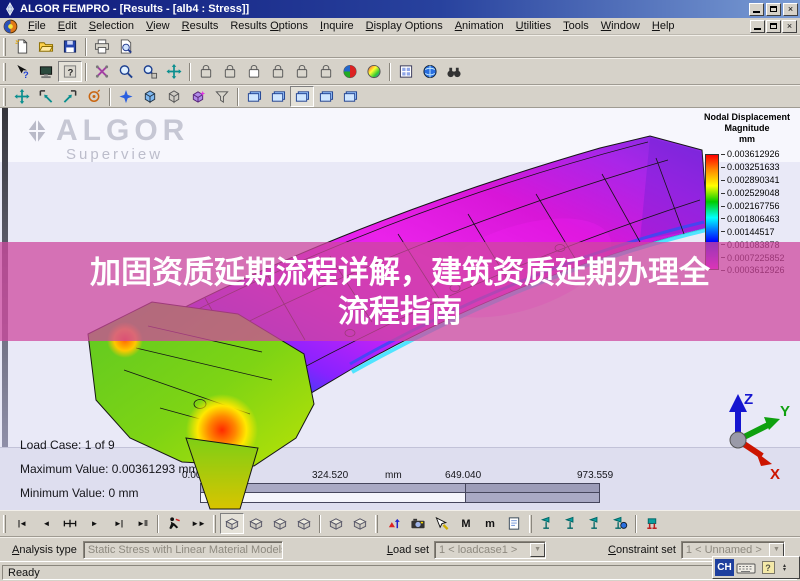  What do you see at coordinates (773, 26) in the screenshot?
I see `child-restore-button` at bounding box center [773, 26].